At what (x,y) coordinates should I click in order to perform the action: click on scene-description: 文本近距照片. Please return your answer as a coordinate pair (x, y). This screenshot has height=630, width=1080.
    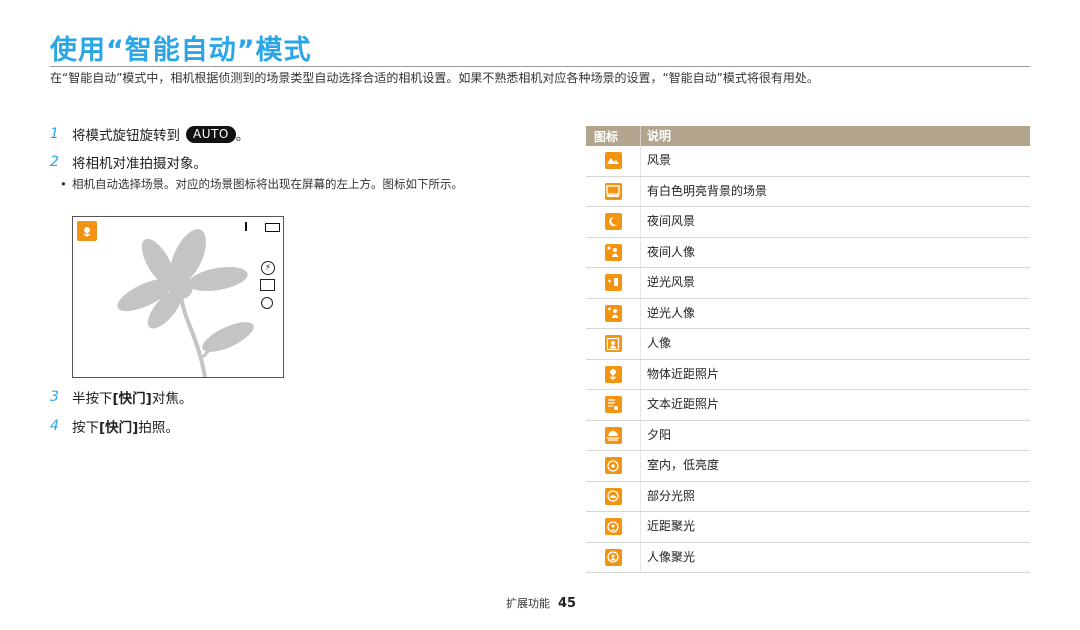
    Looking at the image, I should click on (679, 405).